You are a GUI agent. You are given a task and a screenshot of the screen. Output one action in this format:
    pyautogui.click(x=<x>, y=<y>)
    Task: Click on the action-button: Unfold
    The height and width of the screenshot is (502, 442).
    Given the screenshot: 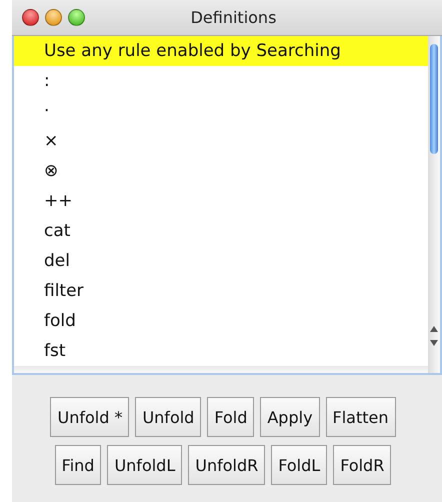 What is the action you would take?
    pyautogui.click(x=168, y=417)
    